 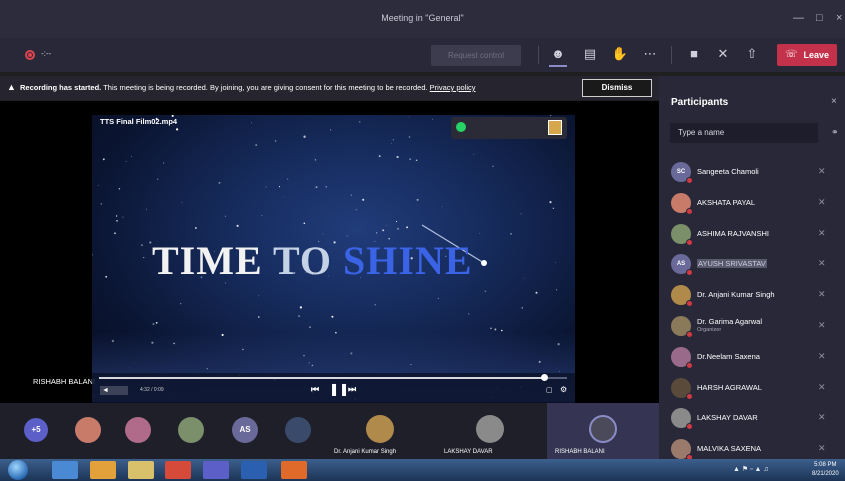 What do you see at coordinates (752, 233) in the screenshot?
I see `participant-row: ASHIMA RAJVANSHI ✕` at bounding box center [752, 233].